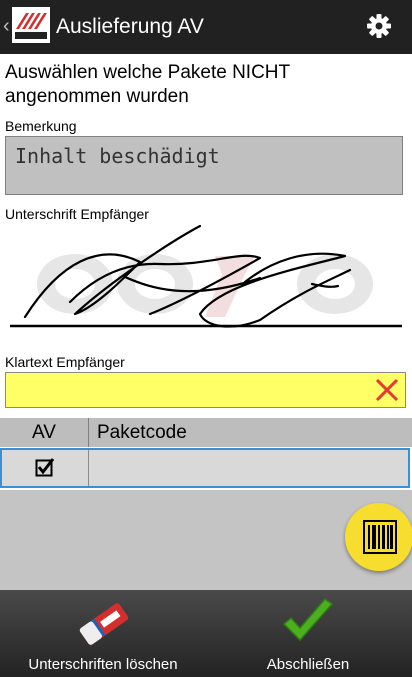 This screenshot has width=412, height=677. I want to click on checkmark-icon, so click(308, 619).